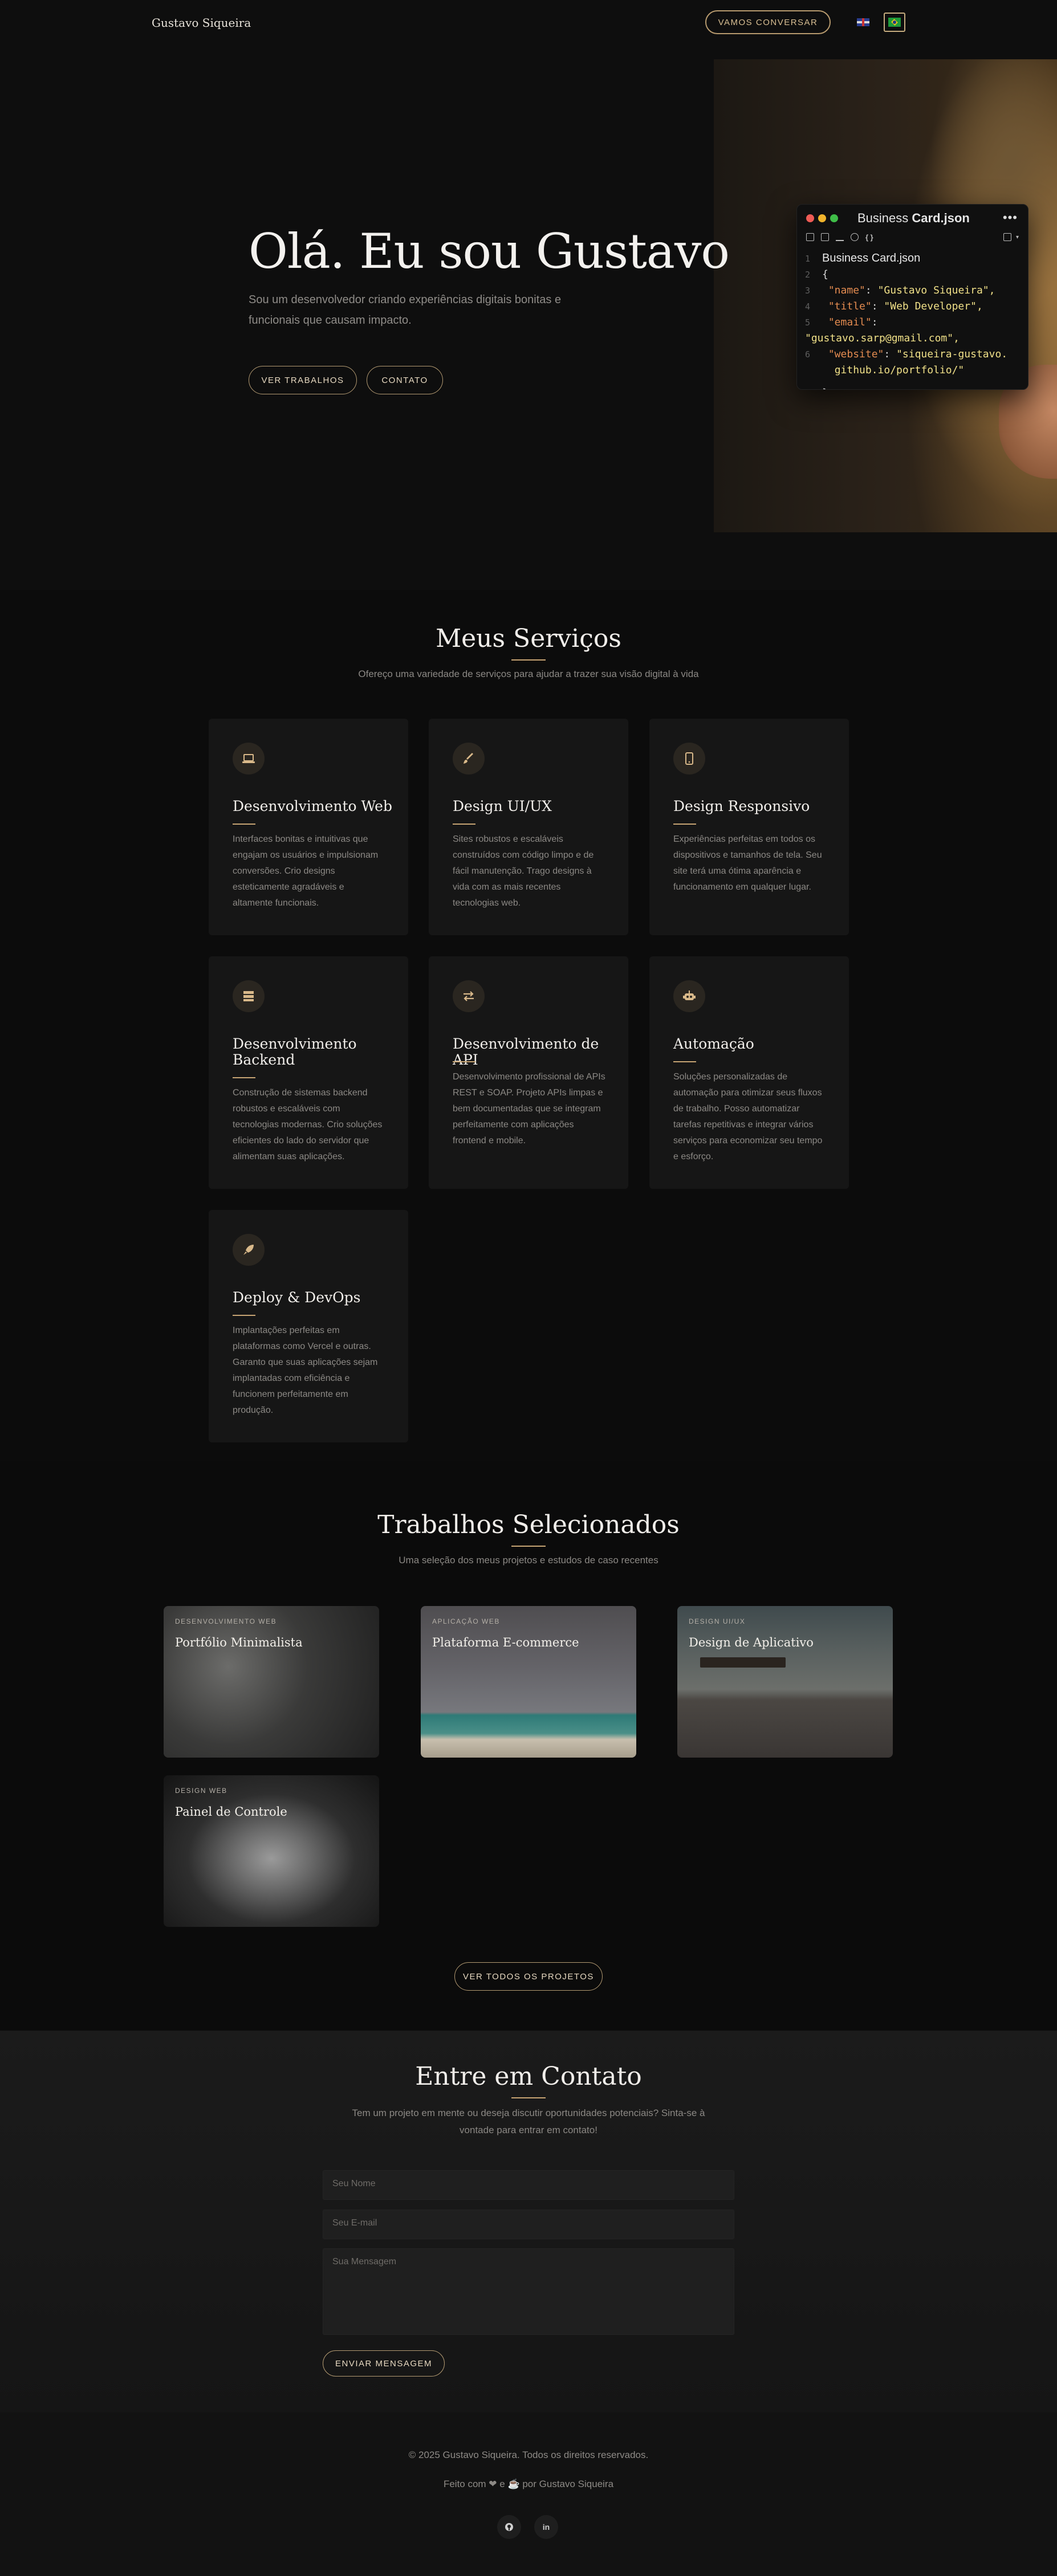 This screenshot has width=1057, height=2576. What do you see at coordinates (297, 1297) in the screenshot?
I see `service-title: Deploy & DevOps` at bounding box center [297, 1297].